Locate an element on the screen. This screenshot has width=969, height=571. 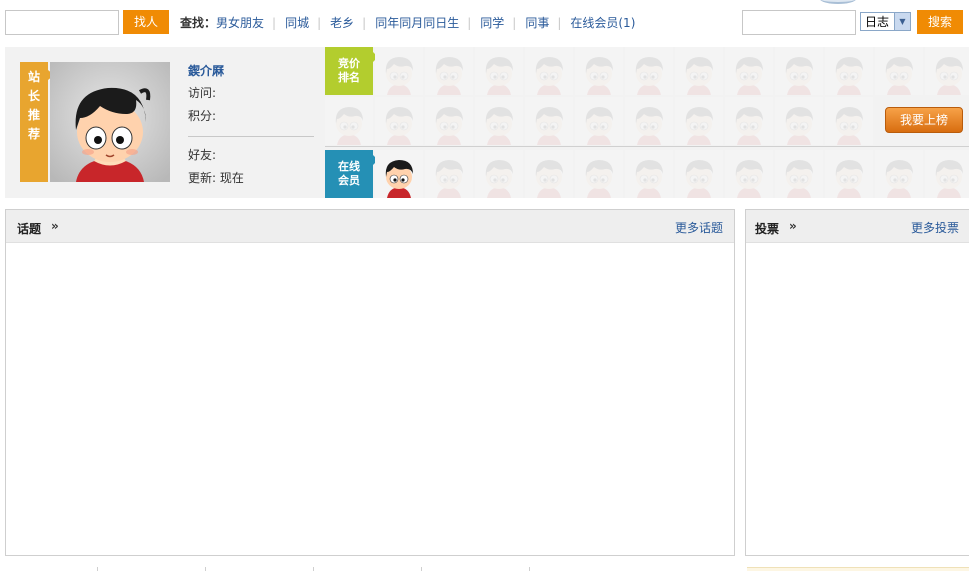
tag-text: 竞价 排名 is located at coordinates (349, 70).